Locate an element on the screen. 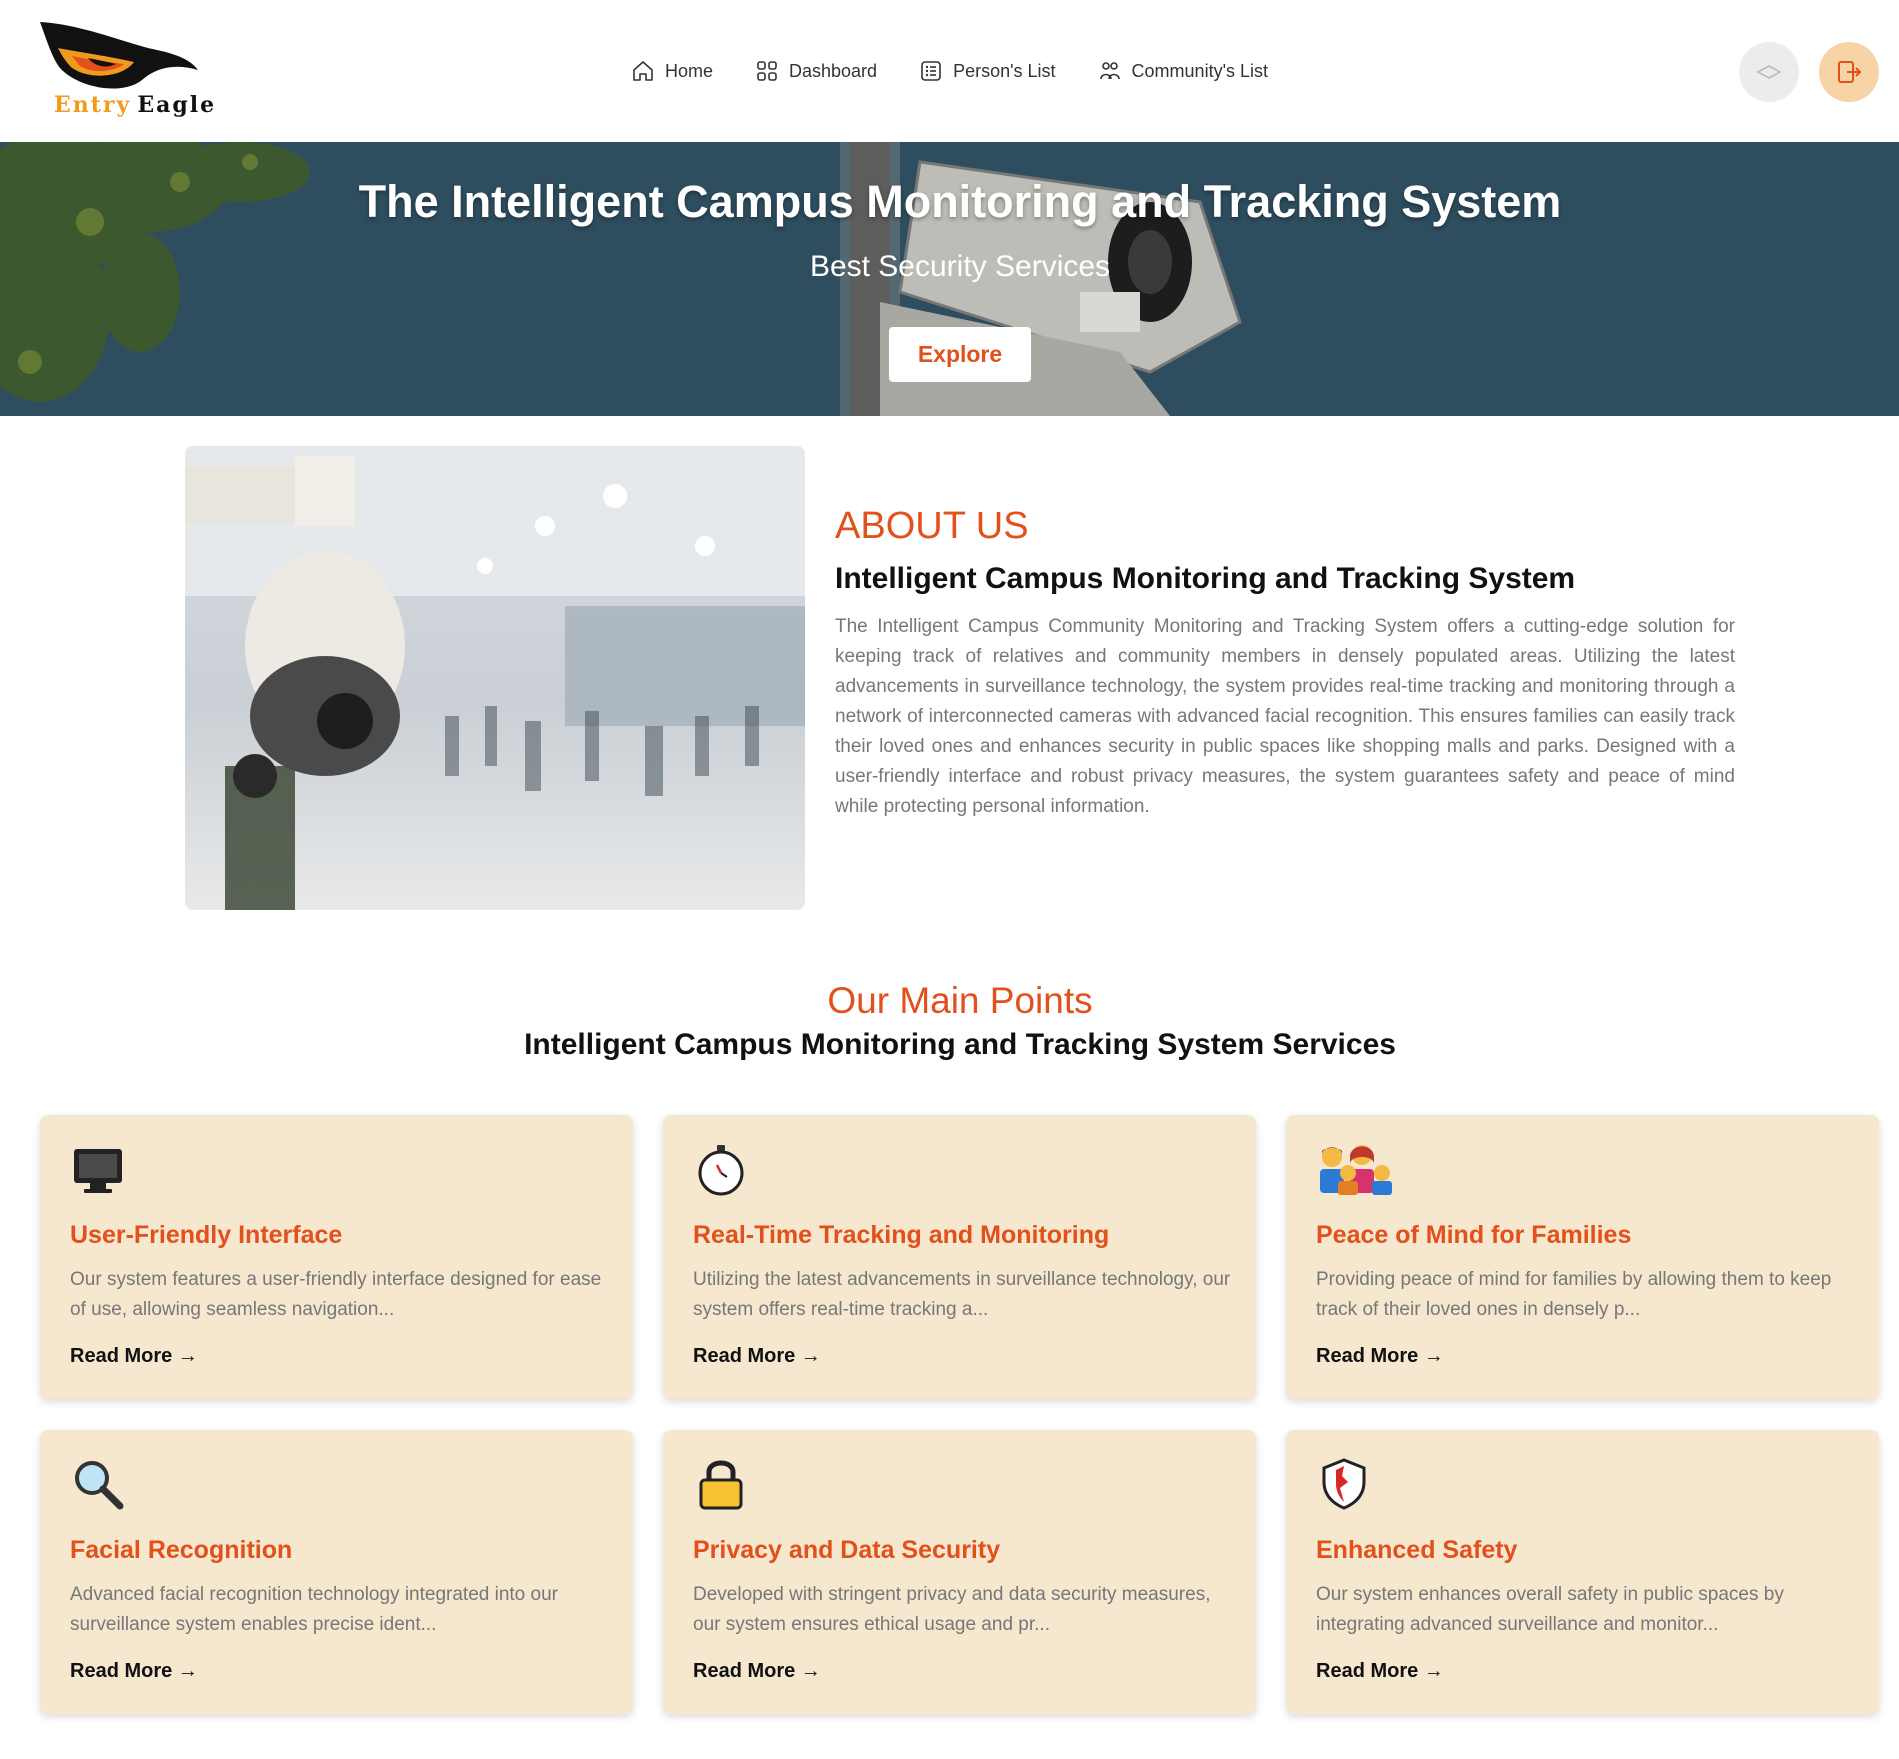  logo-wordmark: Entry Eagle is located at coordinates (135, 105).